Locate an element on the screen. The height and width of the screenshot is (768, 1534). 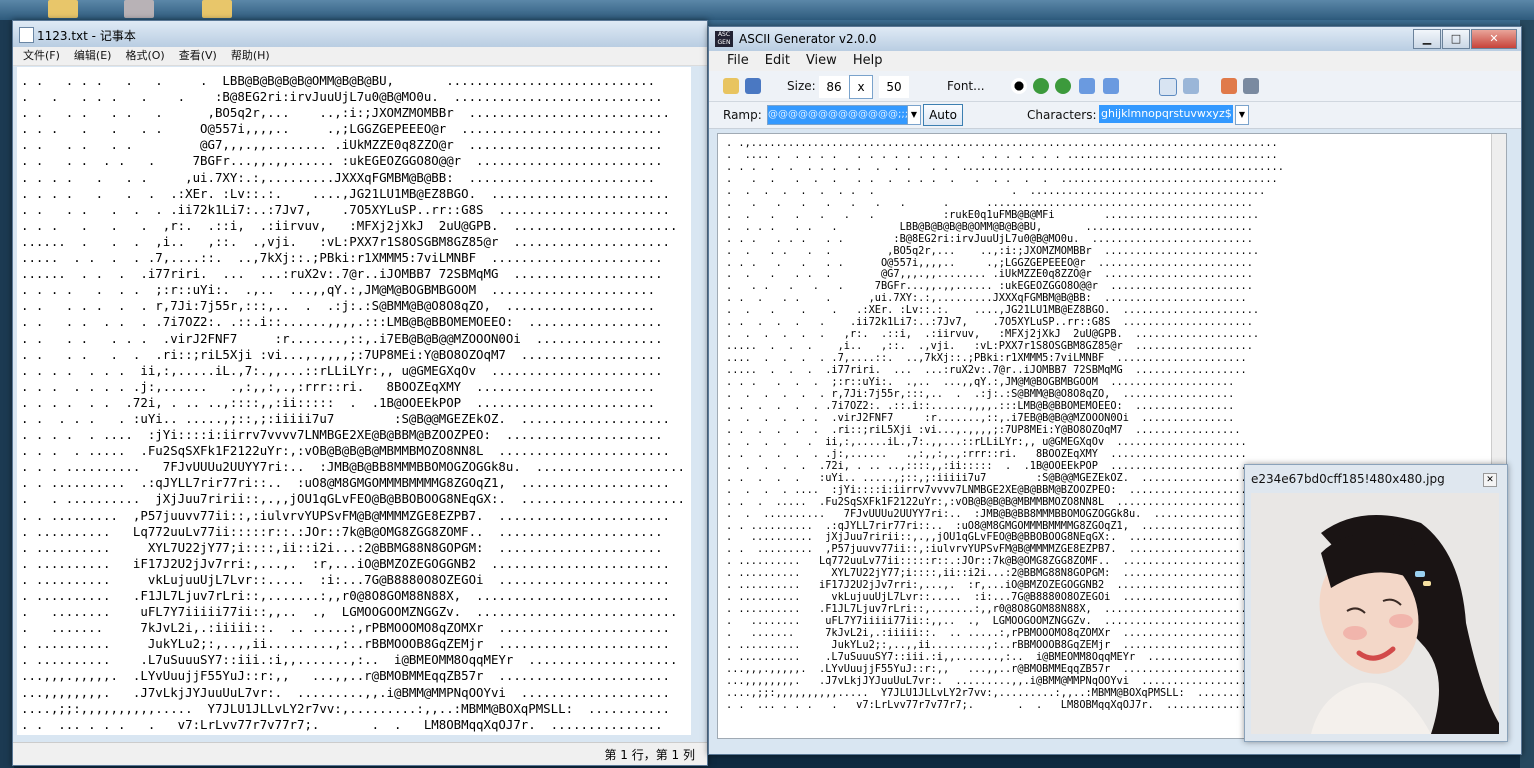
image-preview-titlebar: e234e67bd0cff185!480x480.jpg ✕ is located at coordinates (1376, 479).